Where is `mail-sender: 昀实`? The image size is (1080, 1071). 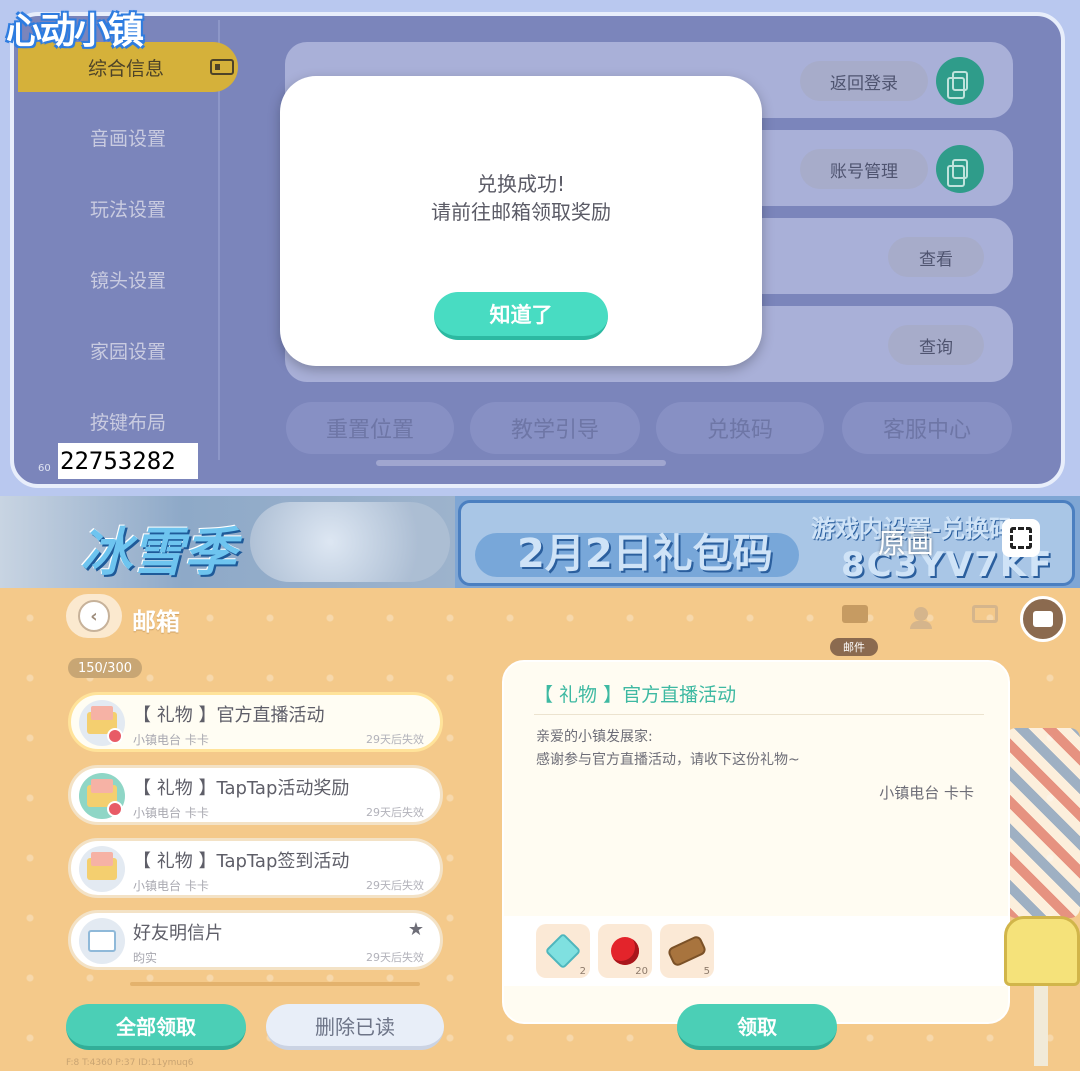
mail-sender: 昀实 is located at coordinates (145, 958).